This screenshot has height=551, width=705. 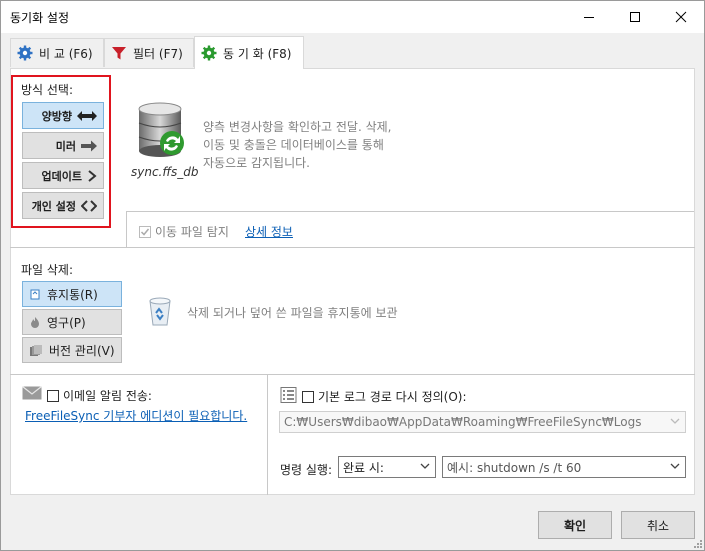 I want to click on cancel-button: 취소, so click(x=658, y=525).